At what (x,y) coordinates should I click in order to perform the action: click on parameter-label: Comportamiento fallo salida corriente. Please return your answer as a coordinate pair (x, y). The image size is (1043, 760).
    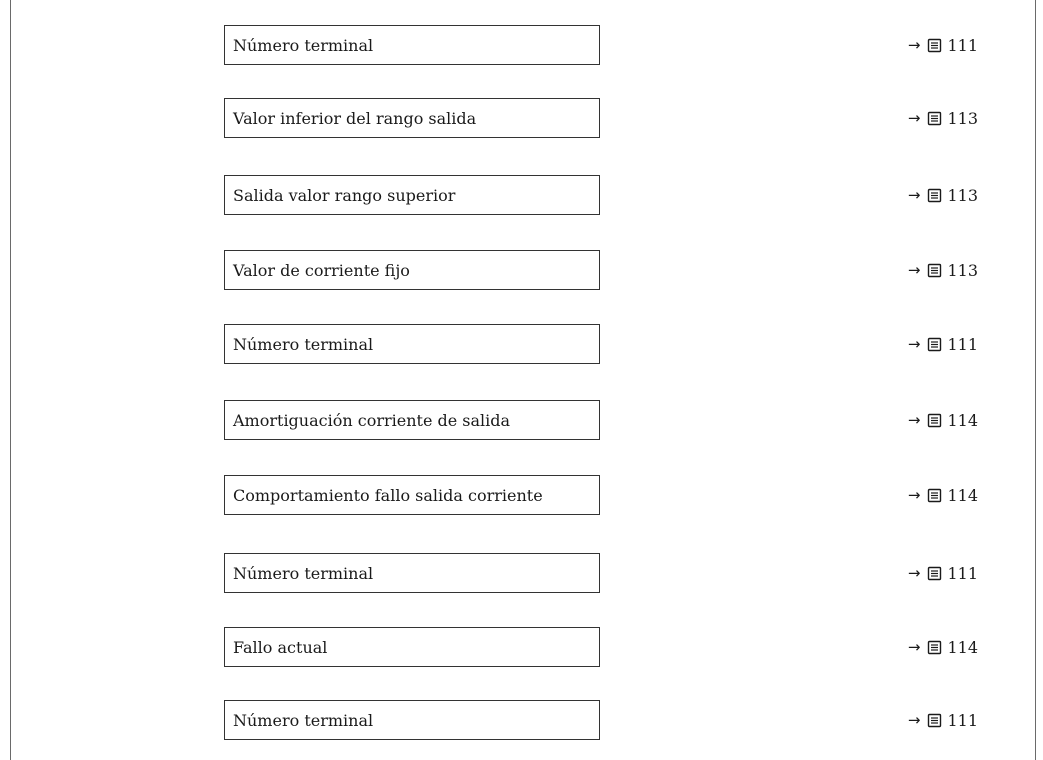
    Looking at the image, I should click on (388, 495).